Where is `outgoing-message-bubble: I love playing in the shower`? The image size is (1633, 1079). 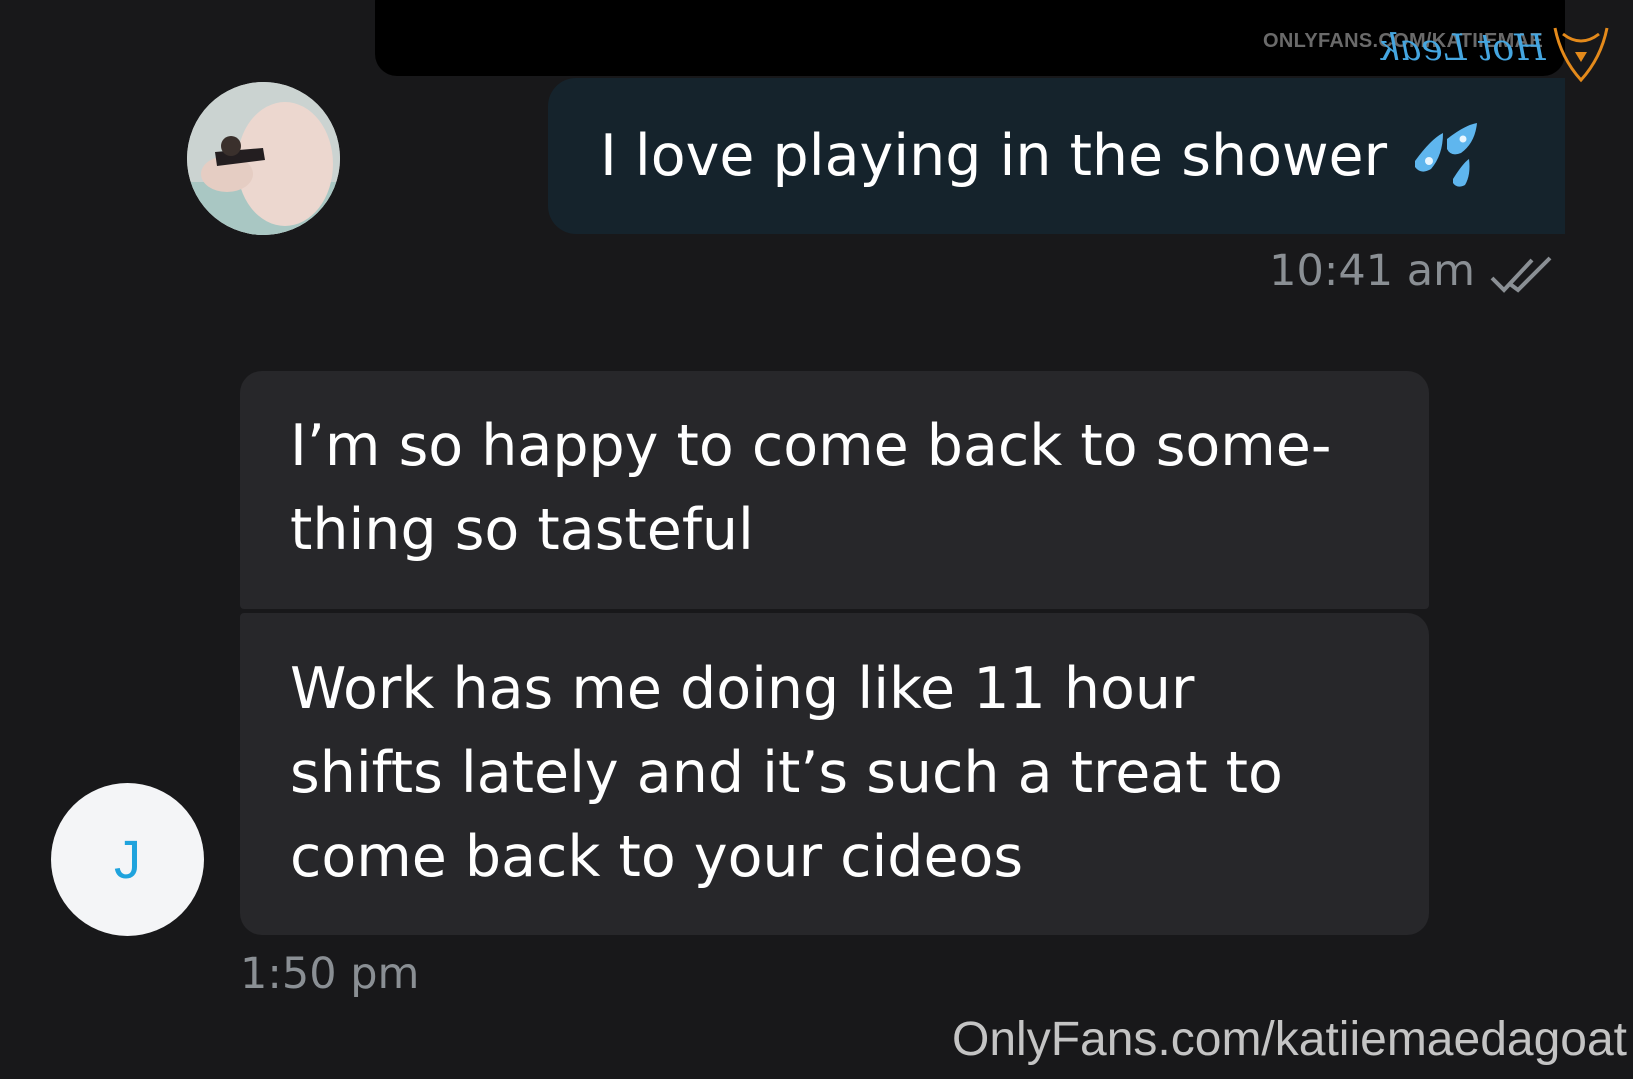 outgoing-message-bubble: I love playing in the shower is located at coordinates (1056, 156).